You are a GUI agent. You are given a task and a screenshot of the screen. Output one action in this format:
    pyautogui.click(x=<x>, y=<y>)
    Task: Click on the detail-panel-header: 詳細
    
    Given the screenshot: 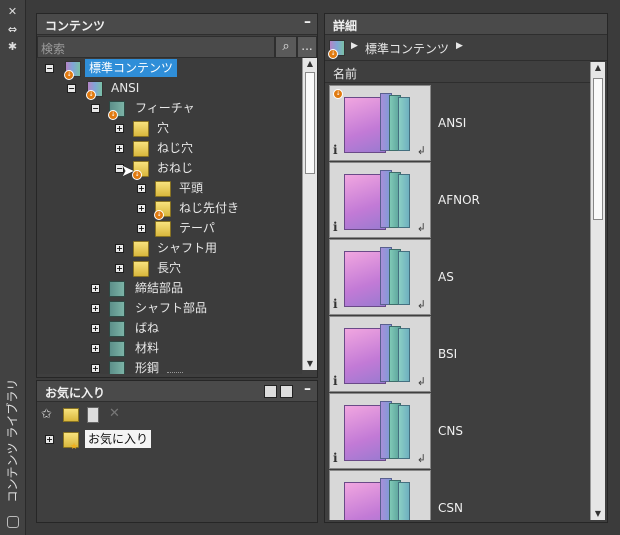 What is the action you would take?
    pyautogui.click(x=466, y=24)
    